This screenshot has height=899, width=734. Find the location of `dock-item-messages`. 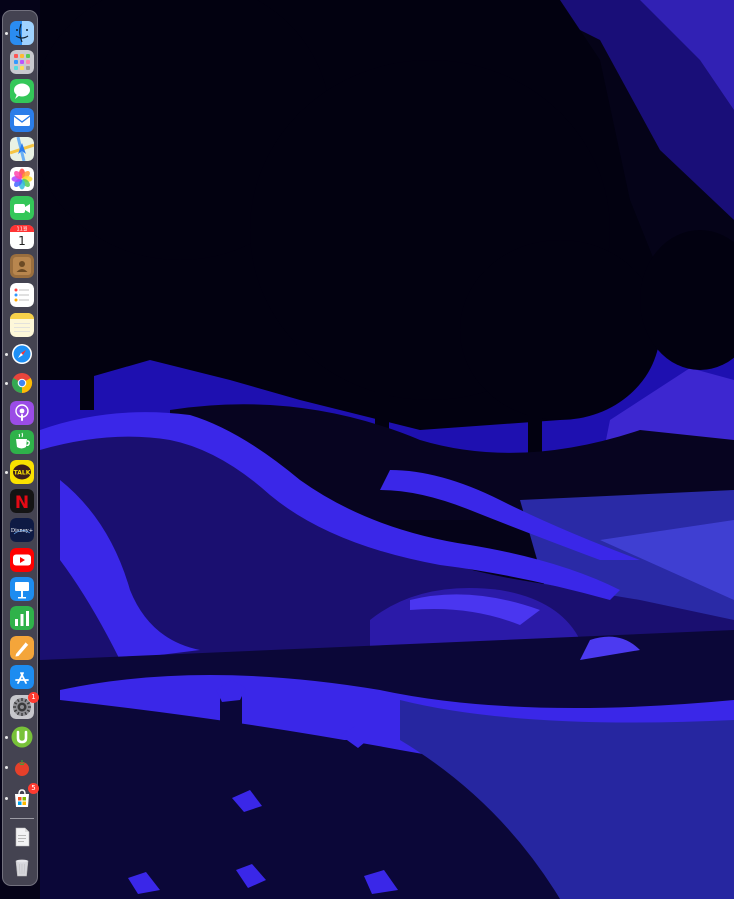

dock-item-messages is located at coordinates (22, 91).